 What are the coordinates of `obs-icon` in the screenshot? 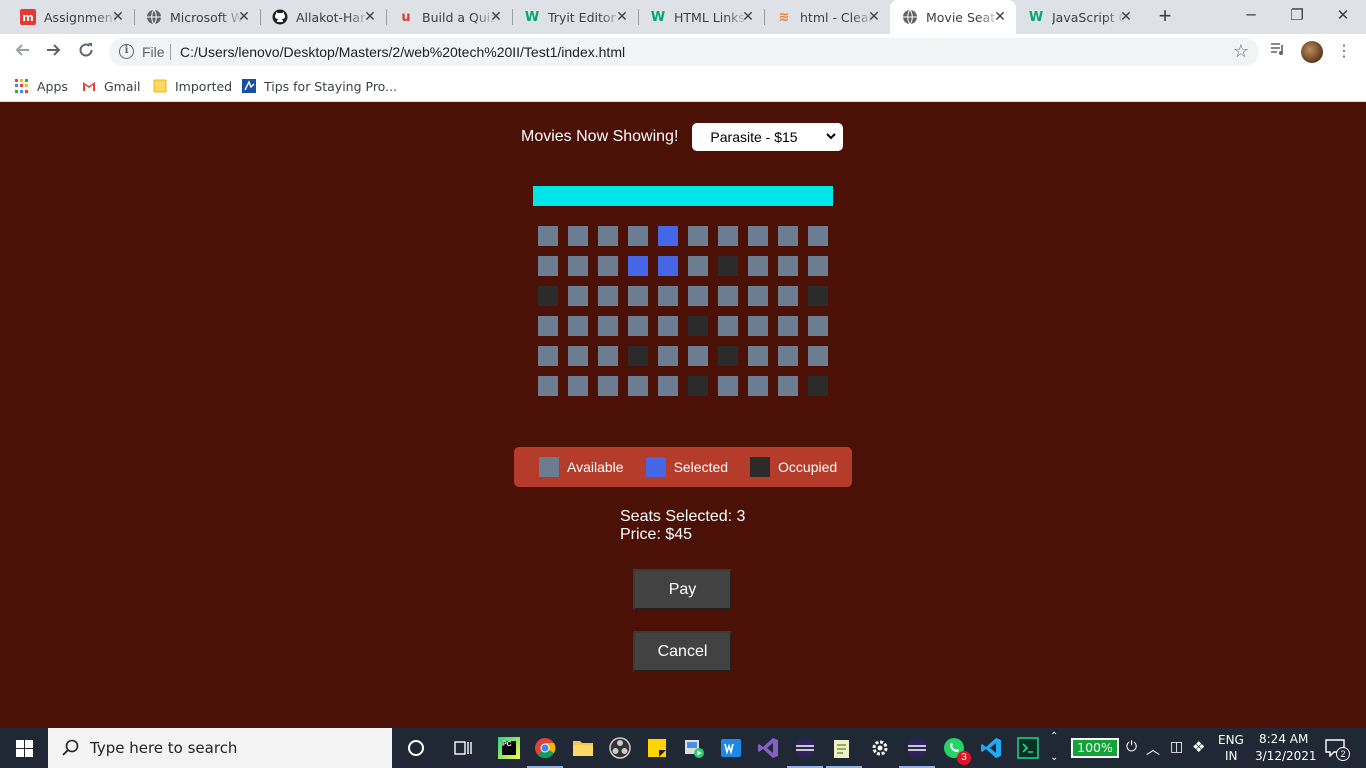 It's located at (620, 748).